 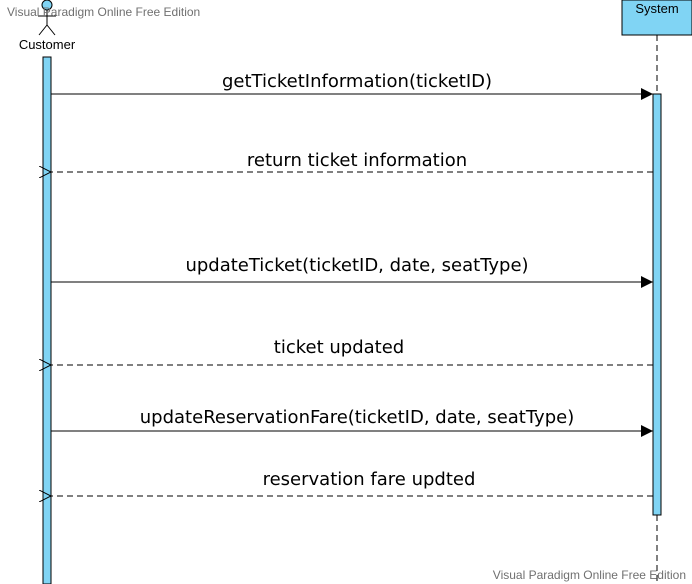 What do you see at coordinates (369, 479) in the screenshot?
I see `message-label-6: reservation fare updted` at bounding box center [369, 479].